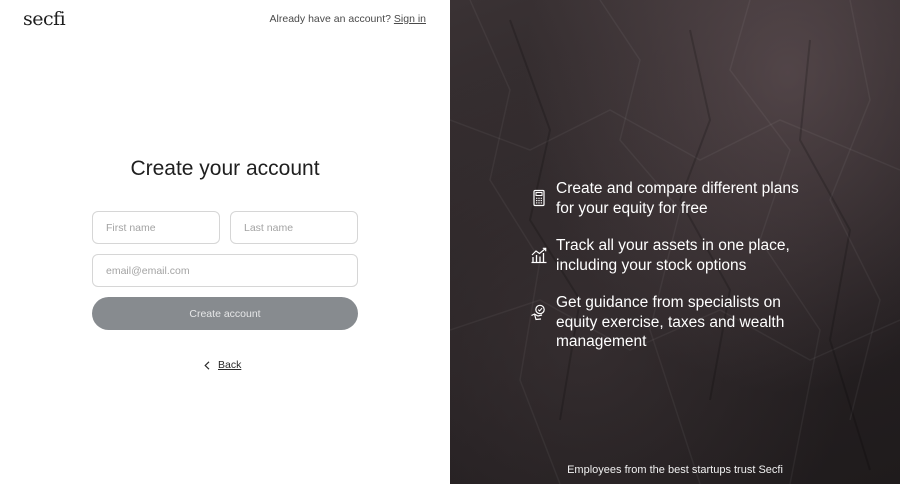 This screenshot has height=484, width=900. I want to click on calculator-icon, so click(539, 198).